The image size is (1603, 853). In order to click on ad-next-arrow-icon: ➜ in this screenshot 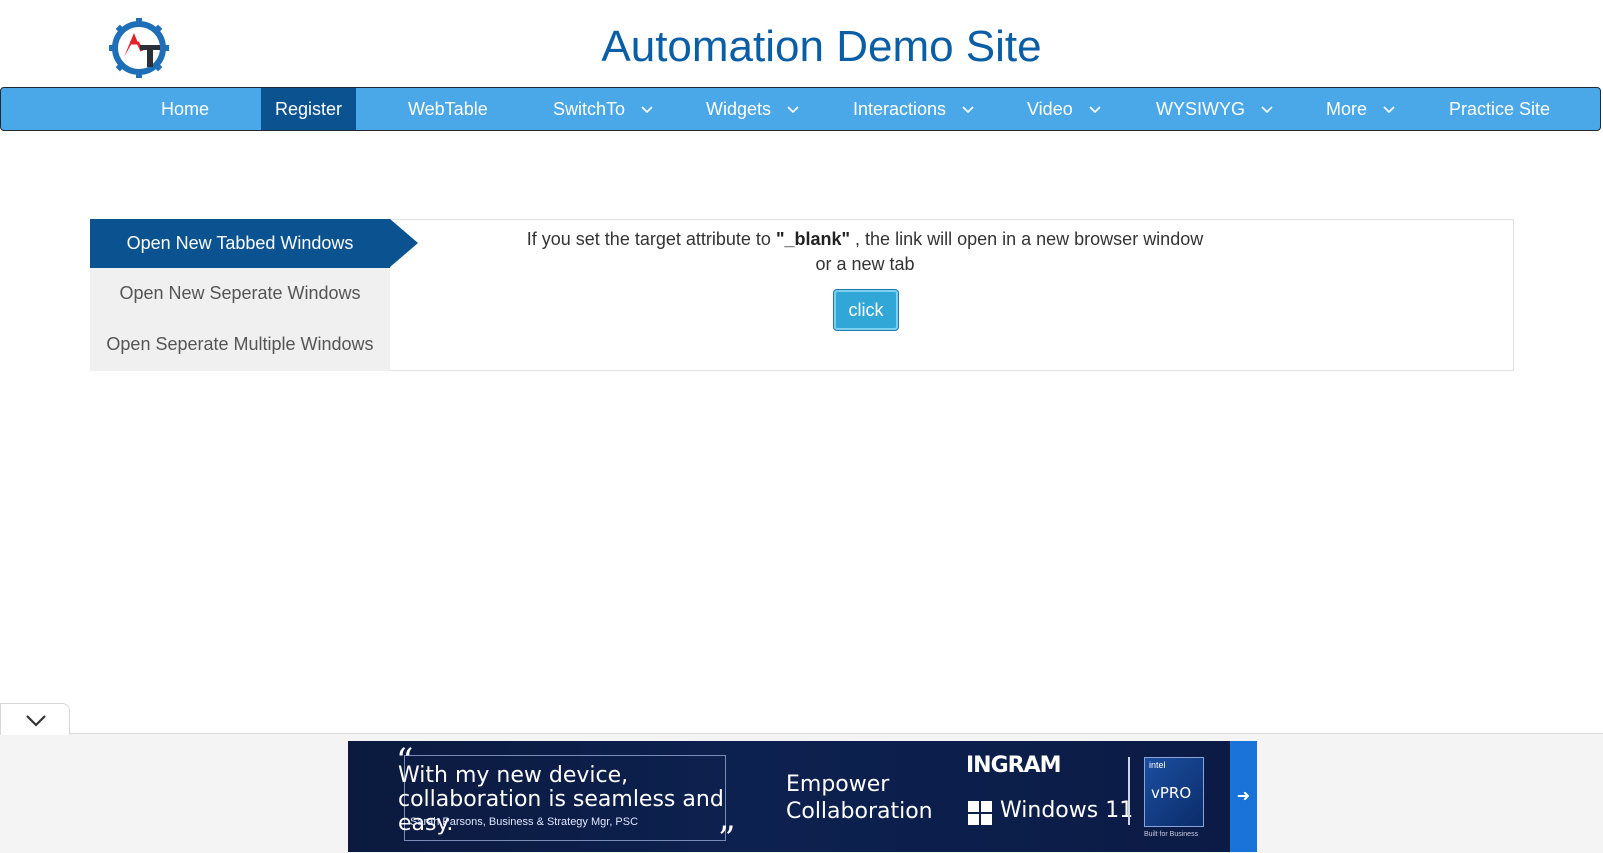, I will do `click(1243, 796)`.